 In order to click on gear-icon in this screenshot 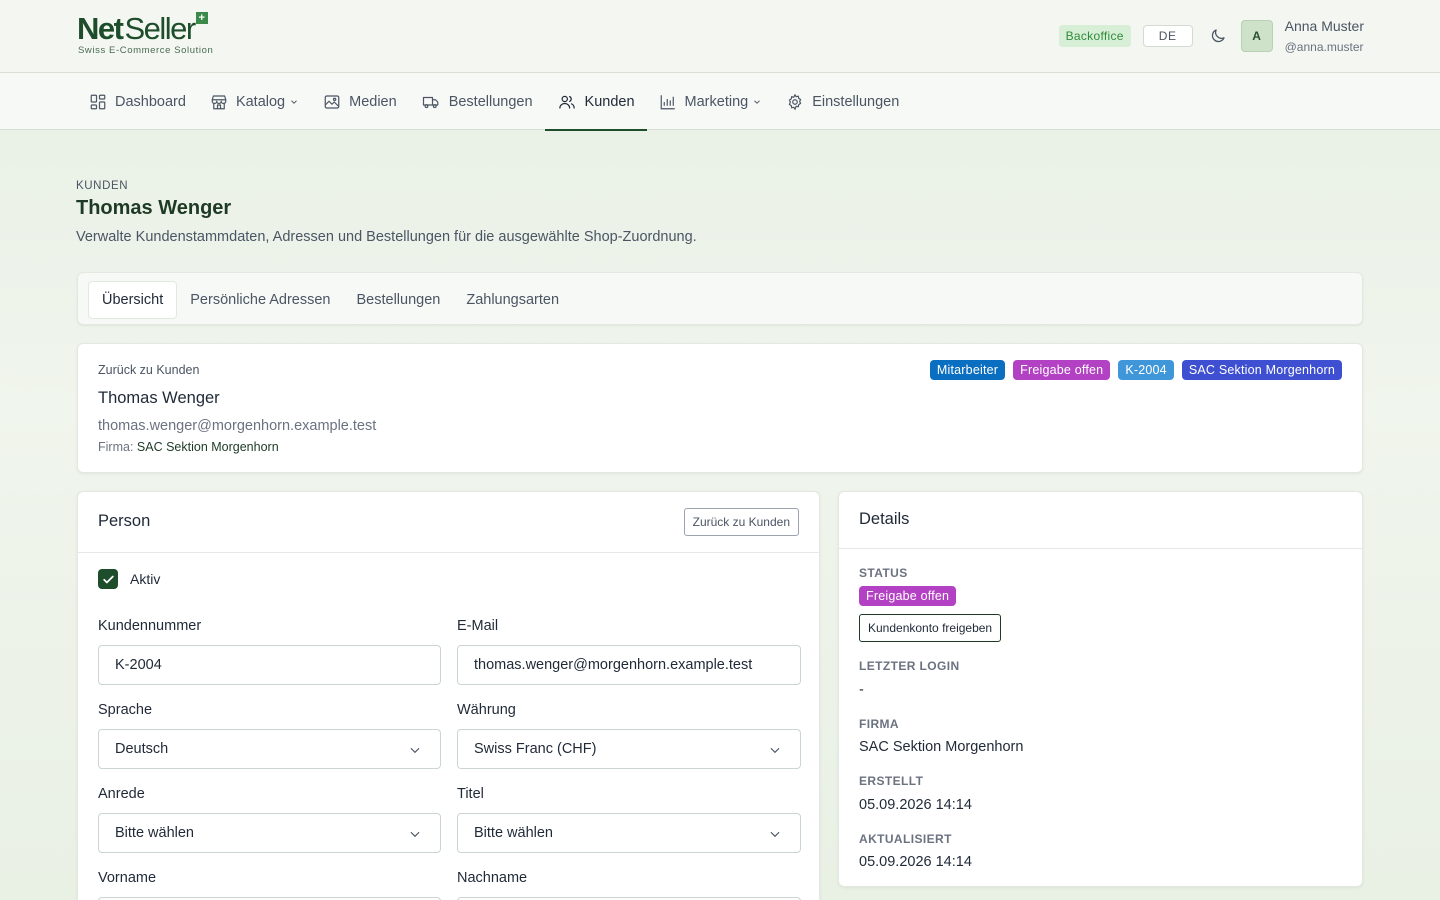, I will do `click(795, 101)`.